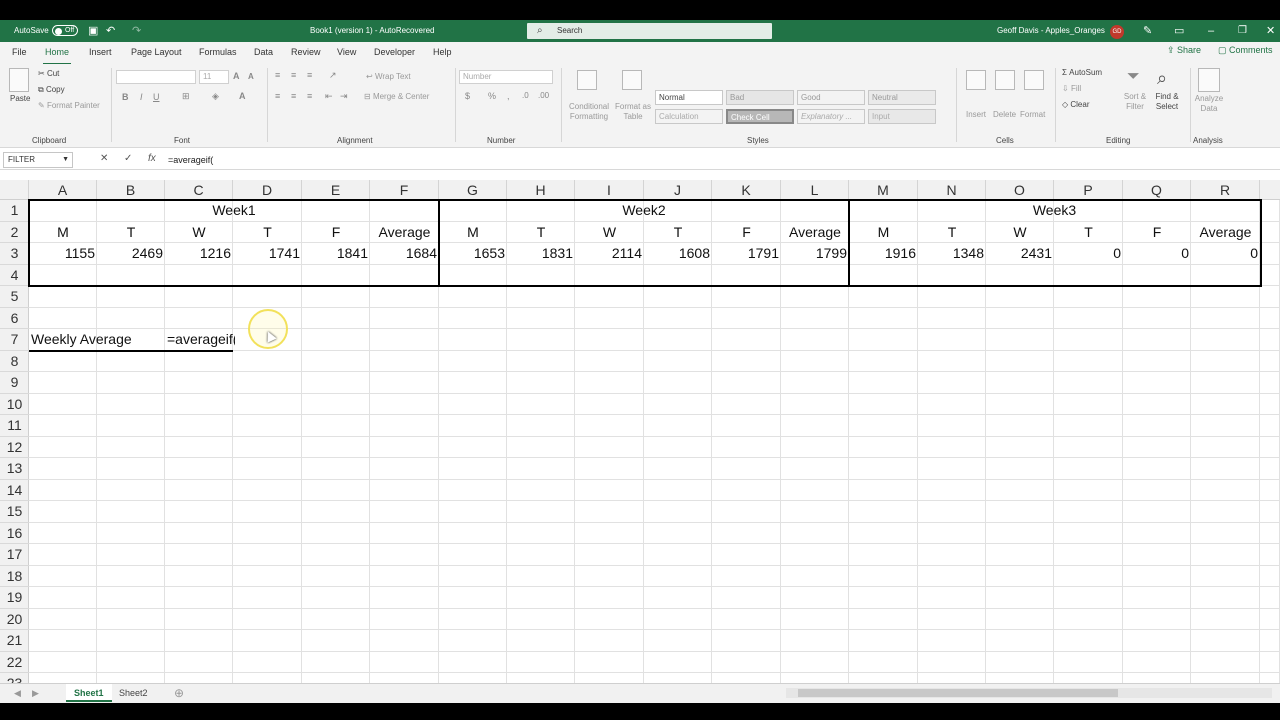  What do you see at coordinates (815, 190) in the screenshot?
I see `column-header-l: L` at bounding box center [815, 190].